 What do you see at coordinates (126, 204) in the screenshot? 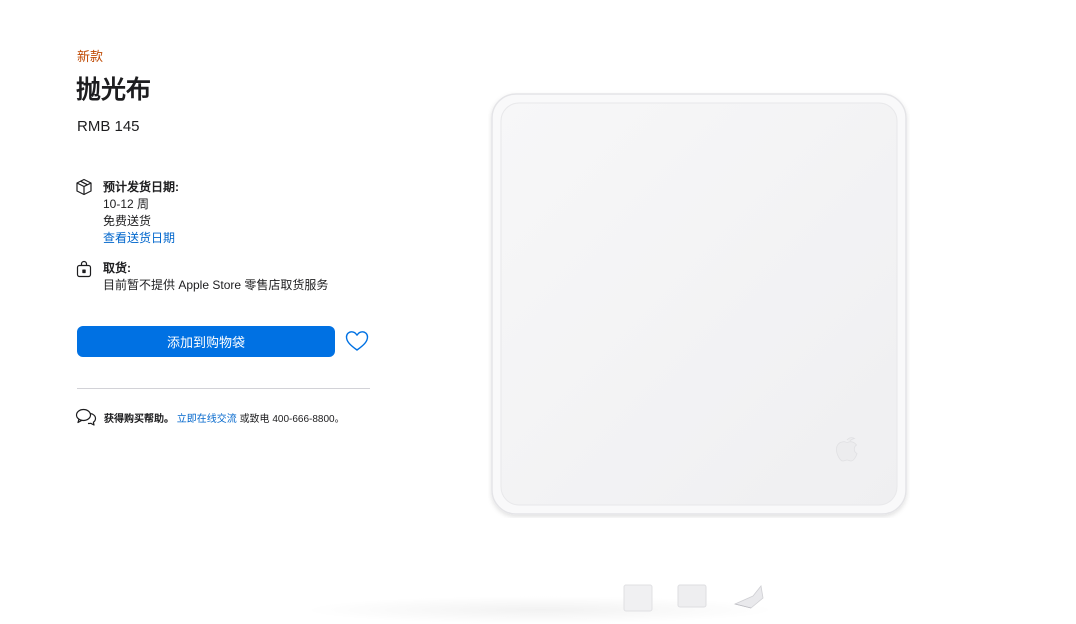
I see `shipping-eta: 10-12 周` at bounding box center [126, 204].